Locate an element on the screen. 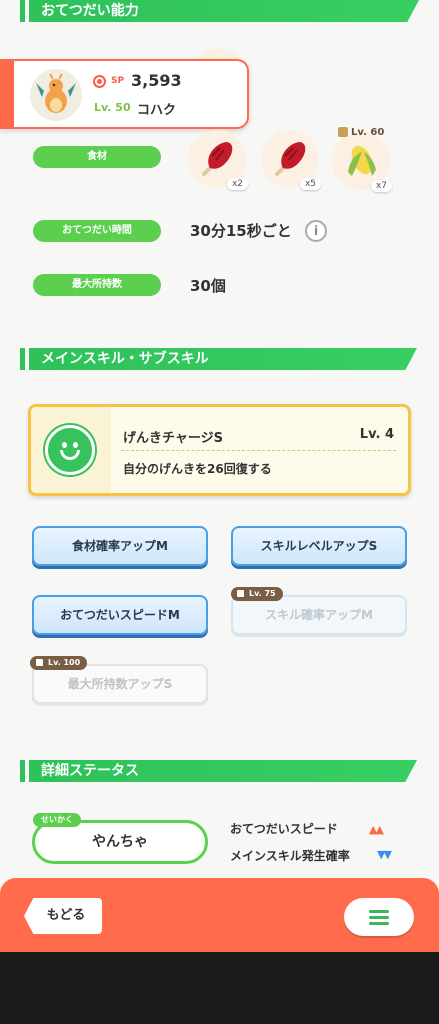 This screenshot has height=1024, width=439. down-arrows-icon: ▼▼ is located at coordinates (384, 854).